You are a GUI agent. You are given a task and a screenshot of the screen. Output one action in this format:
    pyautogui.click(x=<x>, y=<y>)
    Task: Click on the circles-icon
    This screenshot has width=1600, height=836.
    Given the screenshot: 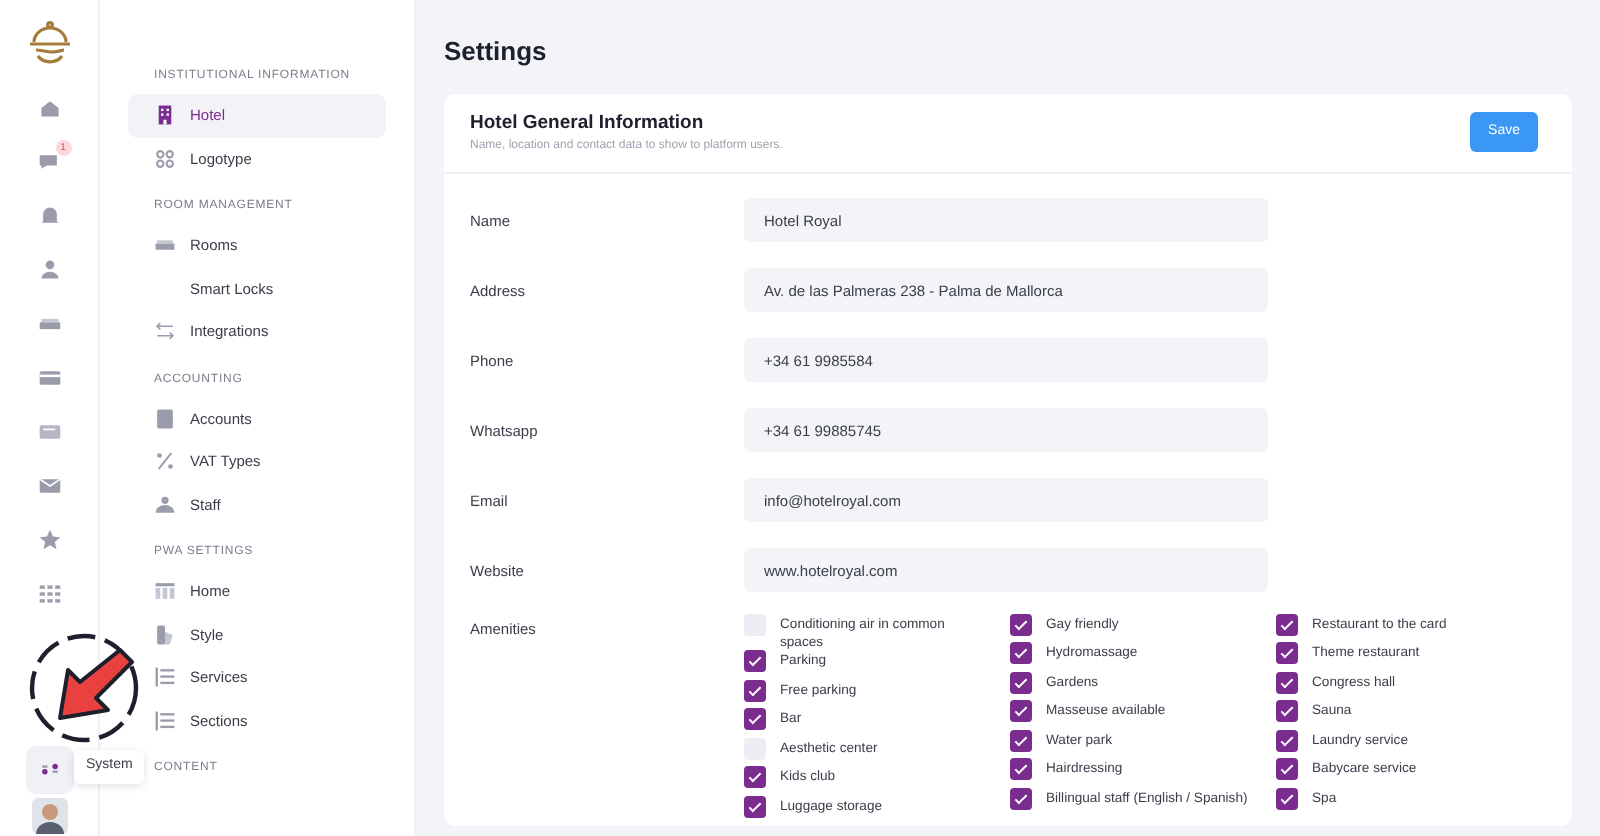 What is the action you would take?
    pyautogui.click(x=165, y=158)
    